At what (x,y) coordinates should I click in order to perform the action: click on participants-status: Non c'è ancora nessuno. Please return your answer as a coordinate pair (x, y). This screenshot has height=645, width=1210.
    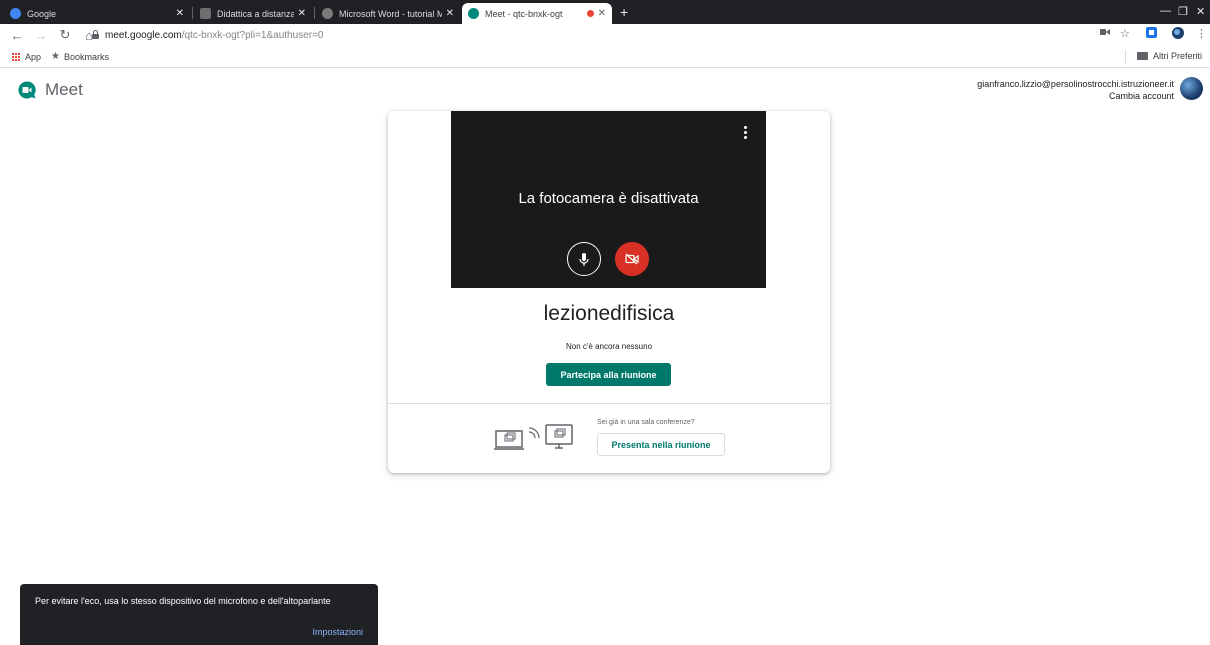
    Looking at the image, I should click on (609, 346).